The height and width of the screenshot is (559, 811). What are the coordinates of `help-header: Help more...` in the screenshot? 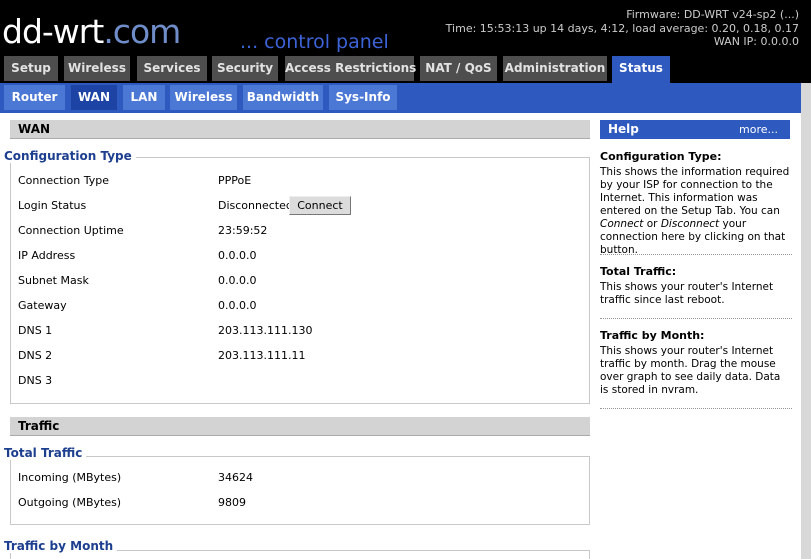 It's located at (695, 129).